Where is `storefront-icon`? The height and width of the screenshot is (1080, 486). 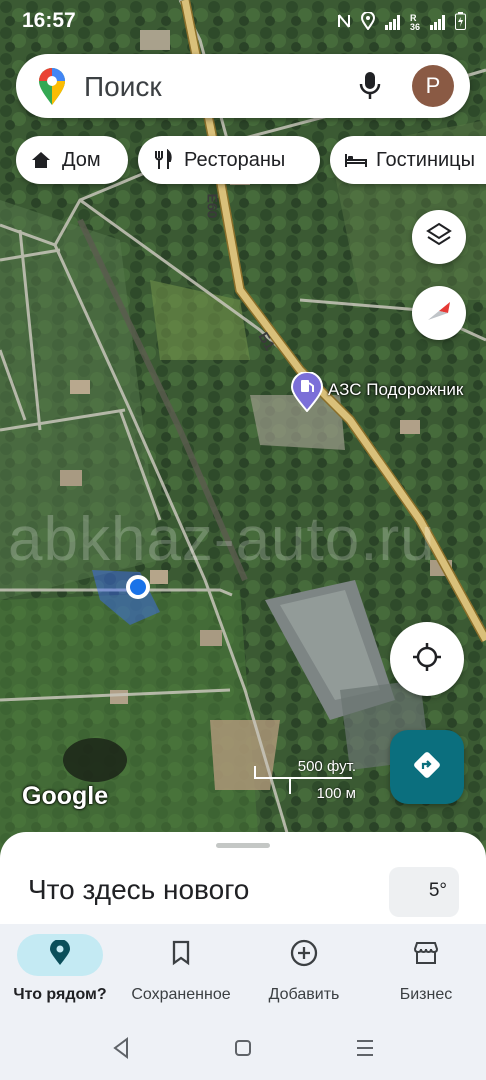 storefront-icon is located at coordinates (426, 955).